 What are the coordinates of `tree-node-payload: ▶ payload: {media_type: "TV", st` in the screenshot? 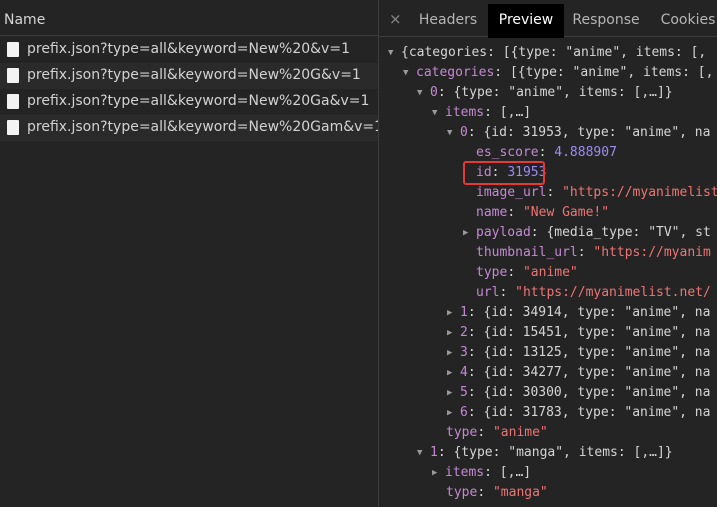 It's located at (587, 233).